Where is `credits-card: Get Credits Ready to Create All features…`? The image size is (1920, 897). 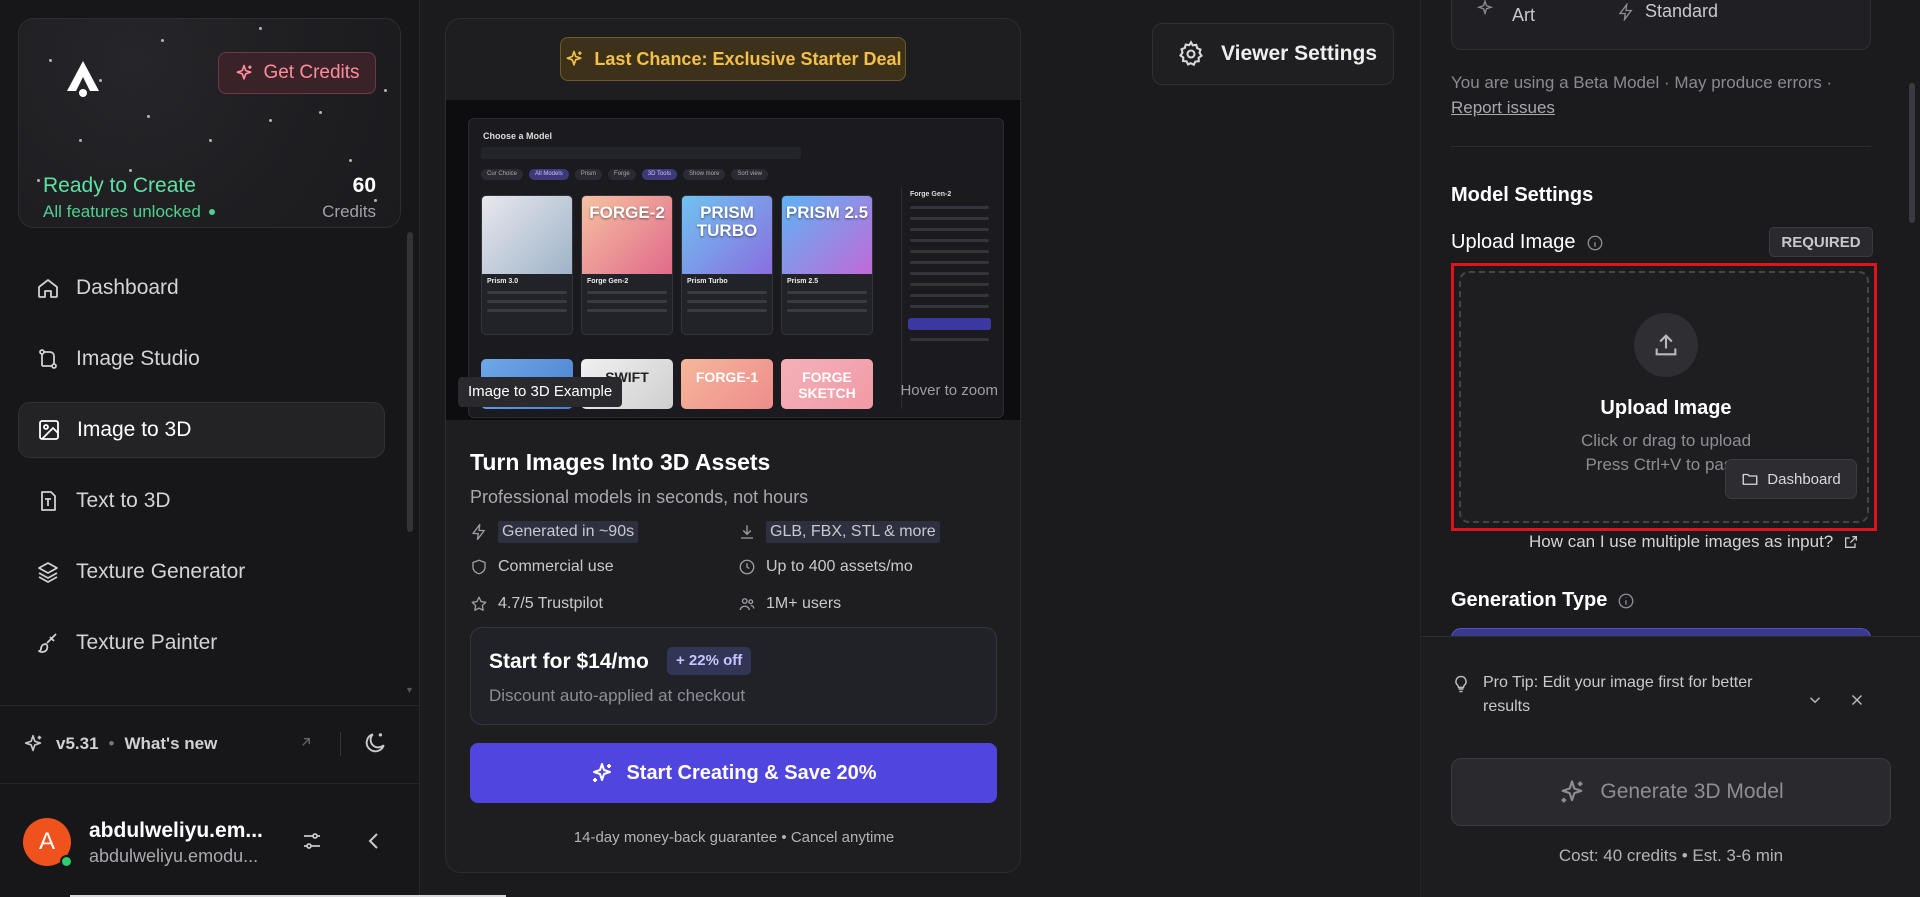
credits-card: Get Credits Ready to Create All features… is located at coordinates (209, 123).